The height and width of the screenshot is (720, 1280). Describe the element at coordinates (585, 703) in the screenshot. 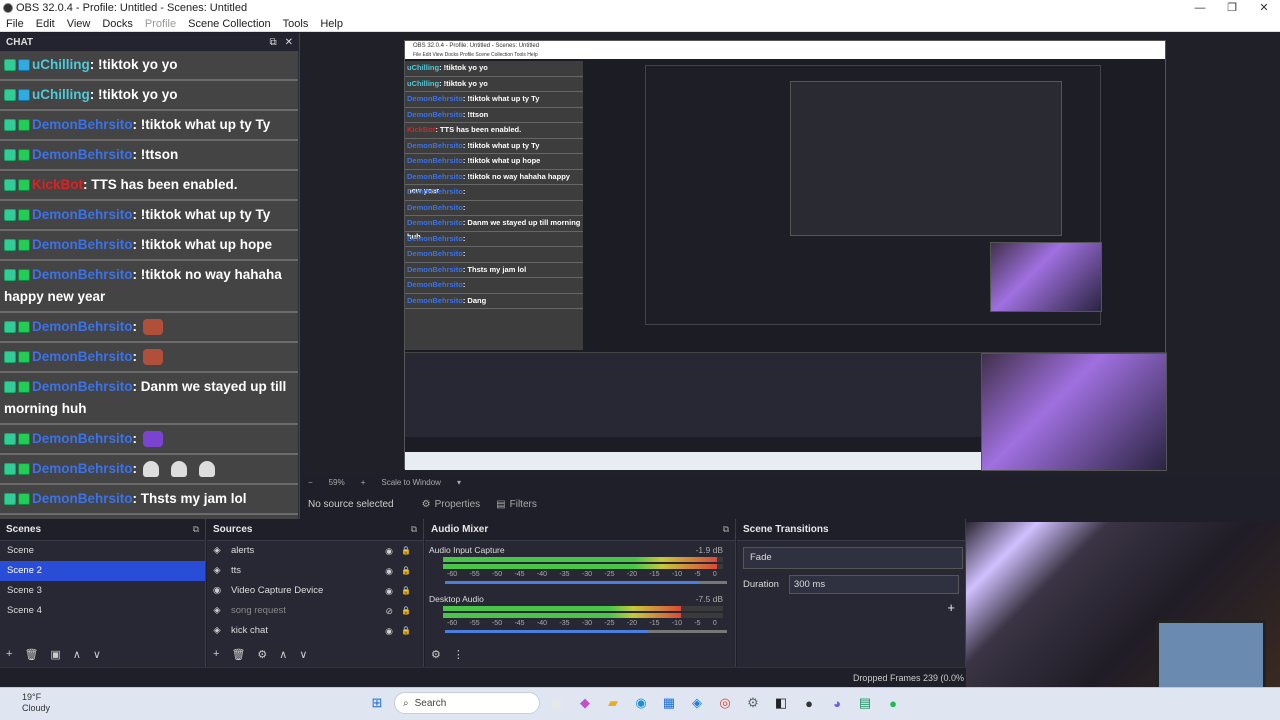

I see `copilot-icon: ◆` at that location.